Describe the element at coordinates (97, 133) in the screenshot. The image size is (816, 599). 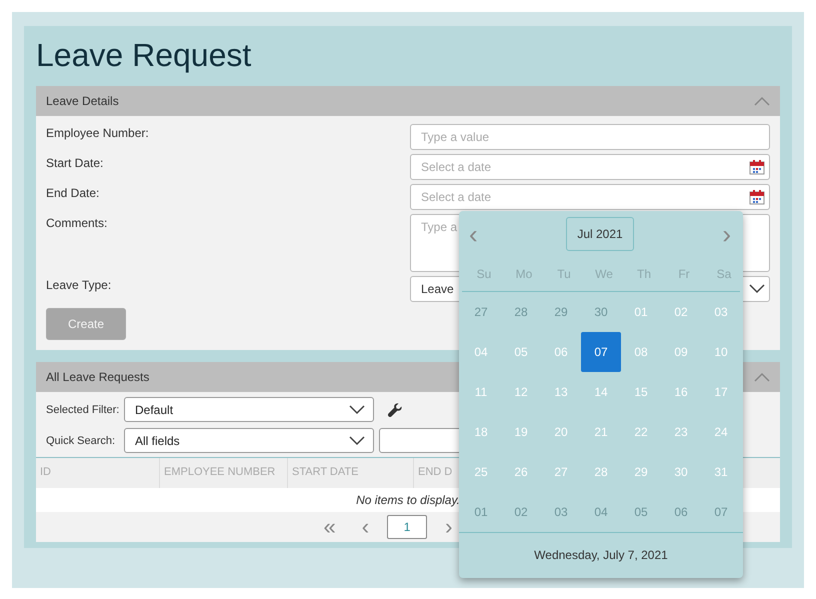
I see `field-label: Employee Number:` at that location.